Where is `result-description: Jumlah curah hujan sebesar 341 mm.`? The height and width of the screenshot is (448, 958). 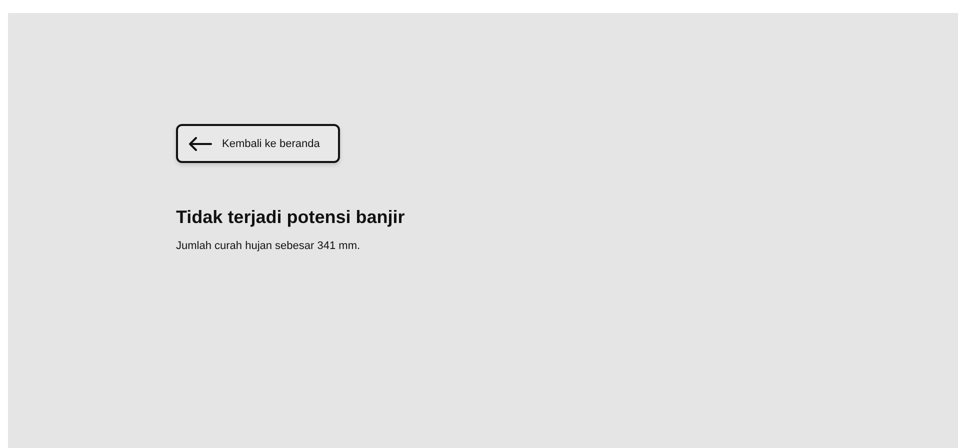 result-description: Jumlah curah hujan sebesar 341 mm. is located at coordinates (268, 246).